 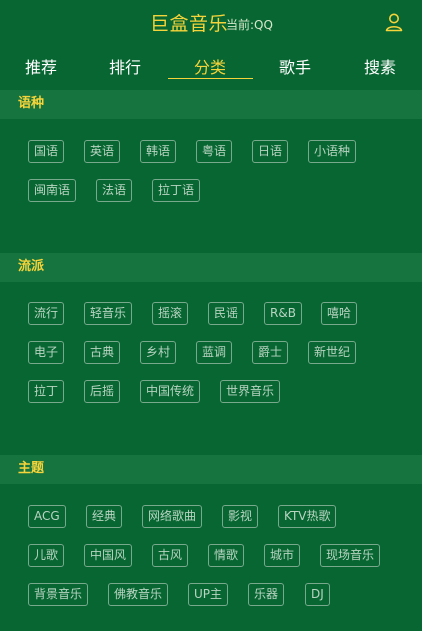 I want to click on tag-theme: 情歌, so click(x=226, y=555).